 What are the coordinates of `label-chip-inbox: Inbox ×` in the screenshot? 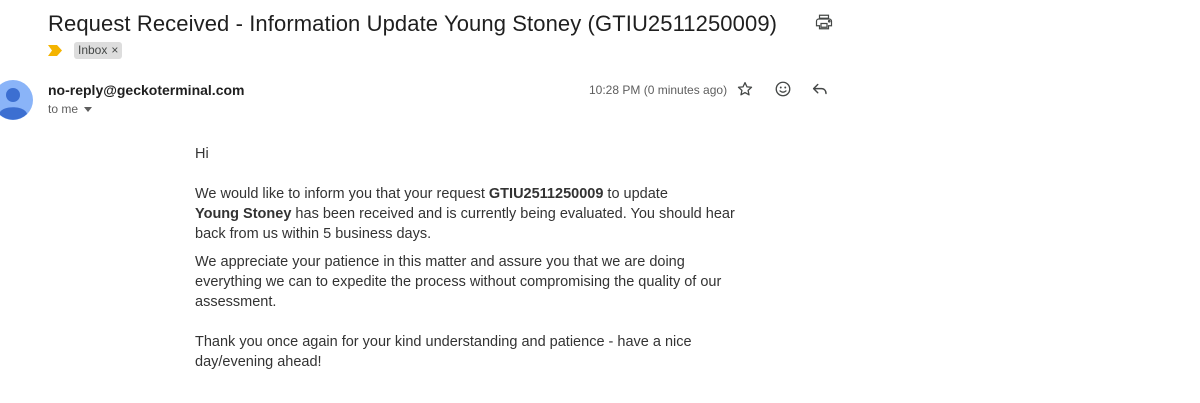 It's located at (98, 50).